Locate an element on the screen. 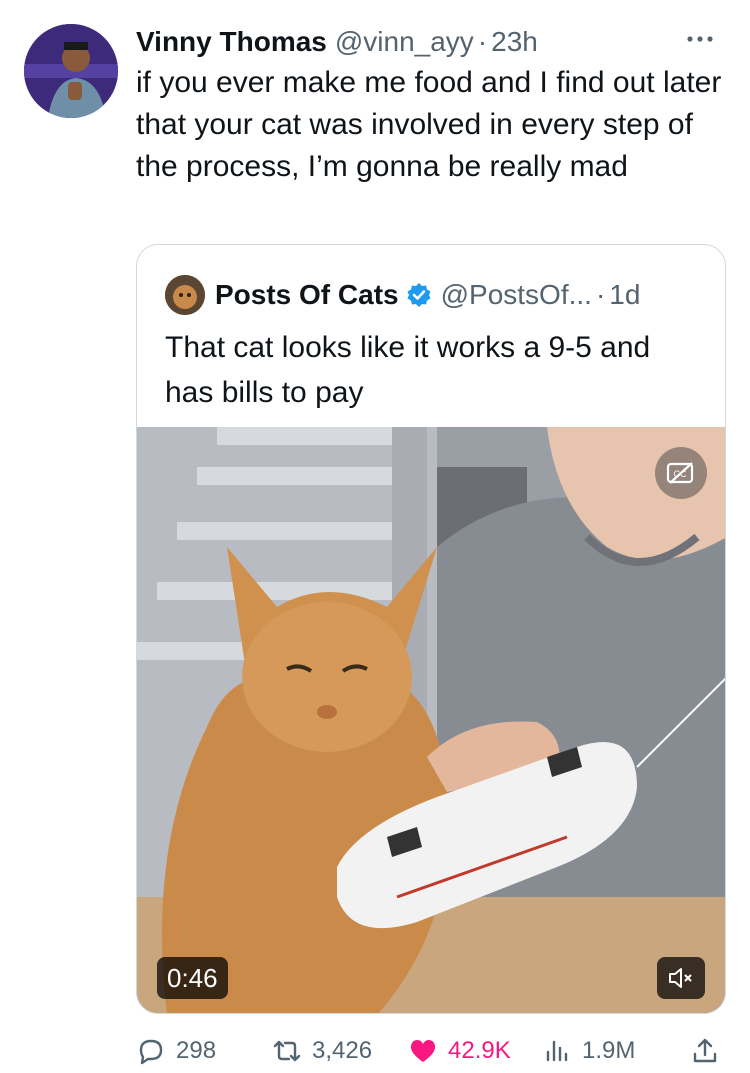  quoted-tweet-timestamp: 1d is located at coordinates (624, 295).